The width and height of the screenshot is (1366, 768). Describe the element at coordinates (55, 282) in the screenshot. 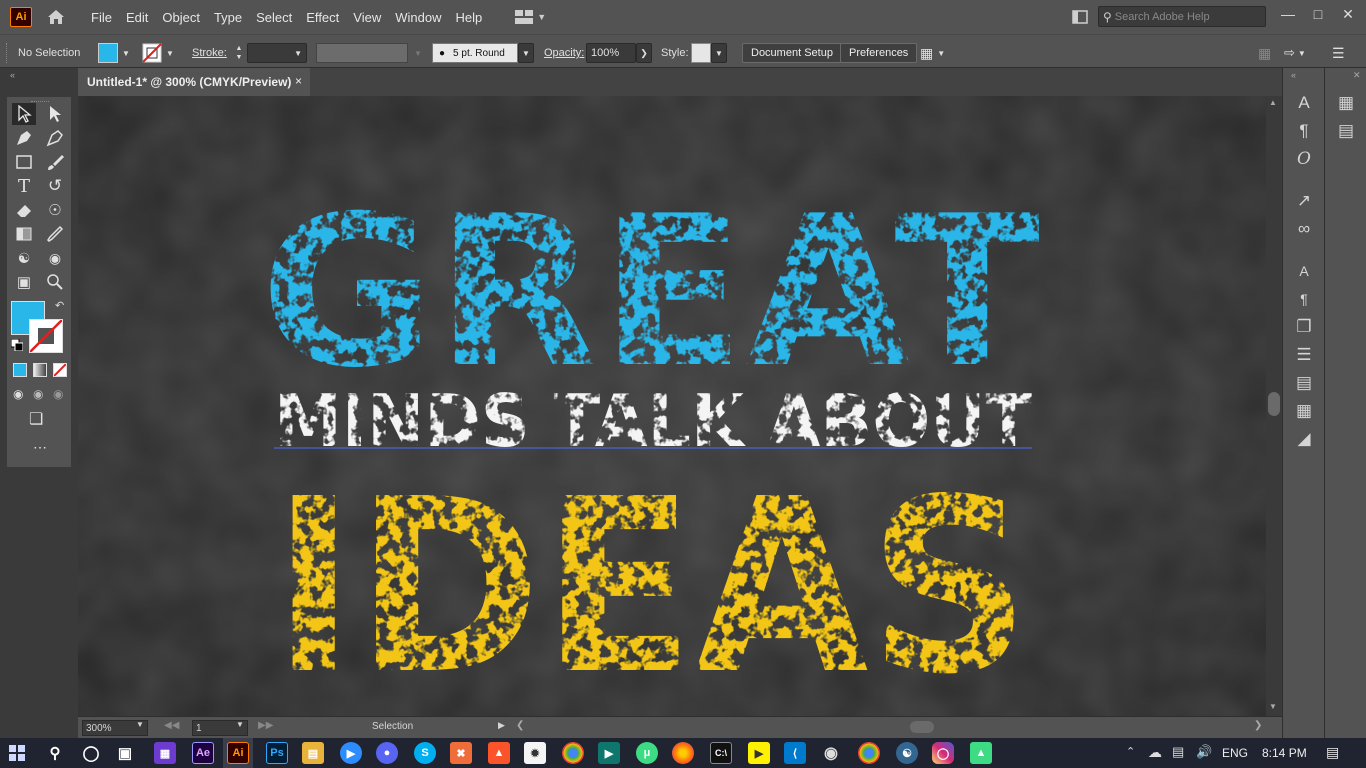

I see `zoom-tool-icon` at that location.